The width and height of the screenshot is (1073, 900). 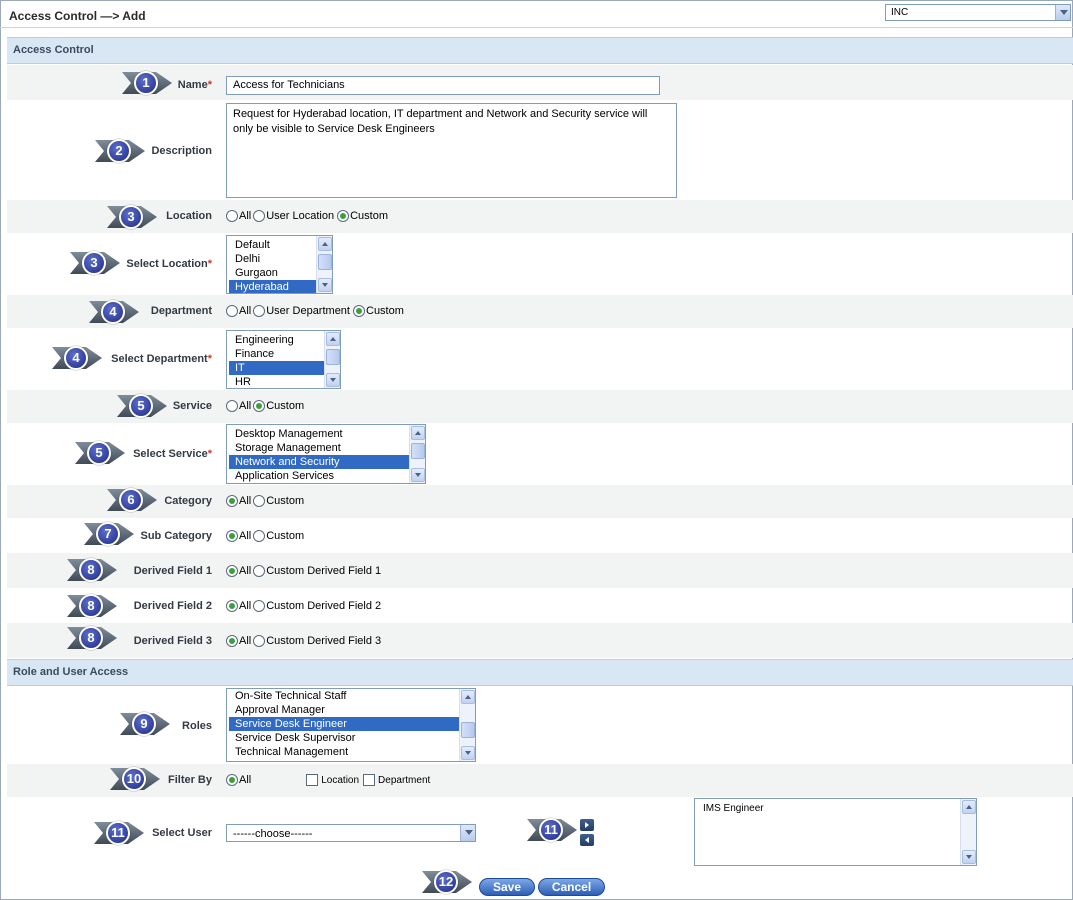 I want to click on list-item: Technical Management, so click(x=352, y=752).